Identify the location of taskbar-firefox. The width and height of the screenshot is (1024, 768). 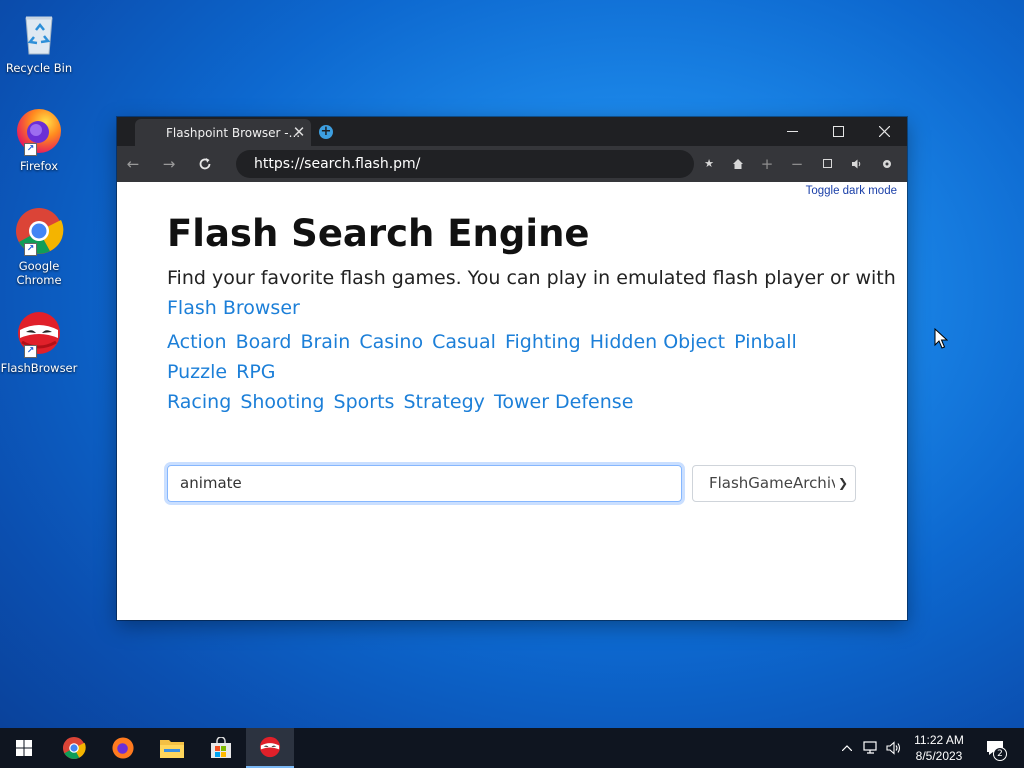
(123, 748).